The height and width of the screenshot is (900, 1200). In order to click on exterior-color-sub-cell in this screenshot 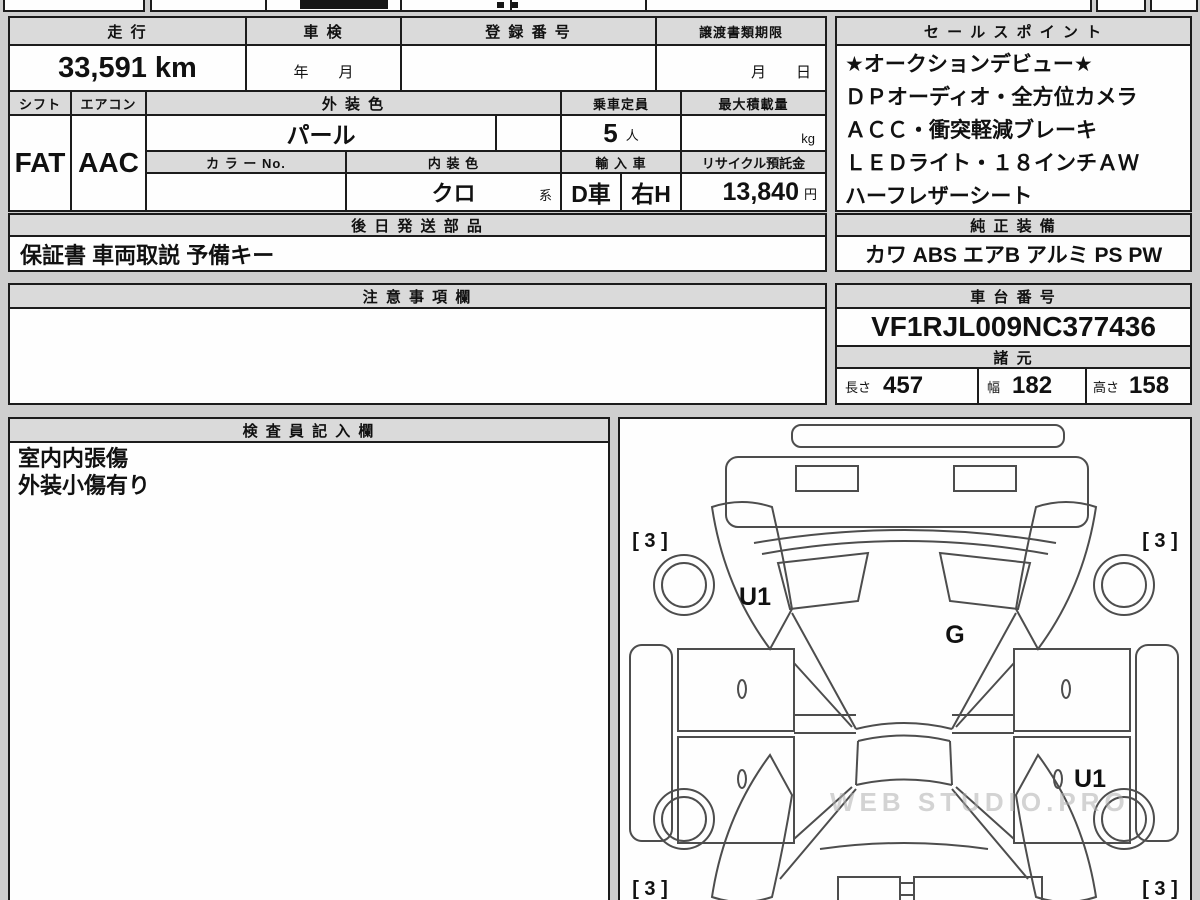, I will do `click(528, 133)`.